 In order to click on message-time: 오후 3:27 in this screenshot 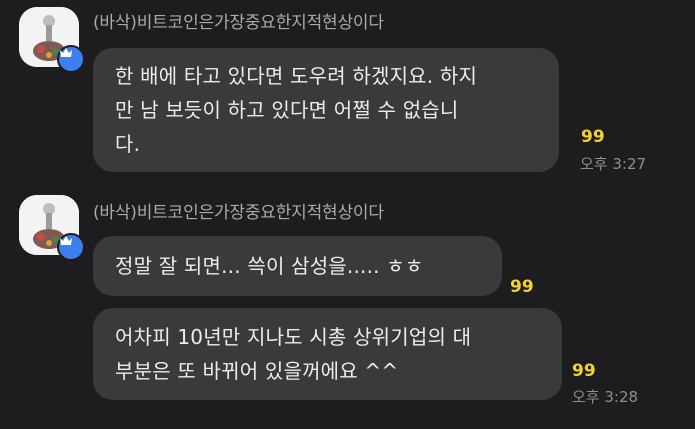, I will do `click(613, 164)`.